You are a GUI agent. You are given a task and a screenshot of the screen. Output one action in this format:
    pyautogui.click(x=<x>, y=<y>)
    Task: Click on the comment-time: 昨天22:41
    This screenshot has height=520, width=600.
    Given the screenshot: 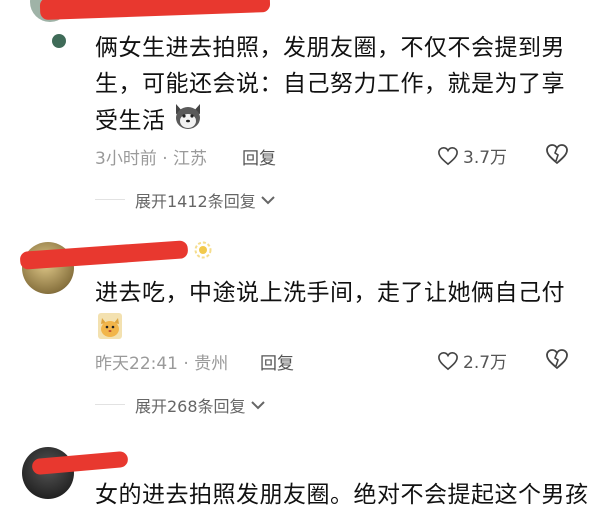 What is the action you would take?
    pyautogui.click(x=136, y=364)
    